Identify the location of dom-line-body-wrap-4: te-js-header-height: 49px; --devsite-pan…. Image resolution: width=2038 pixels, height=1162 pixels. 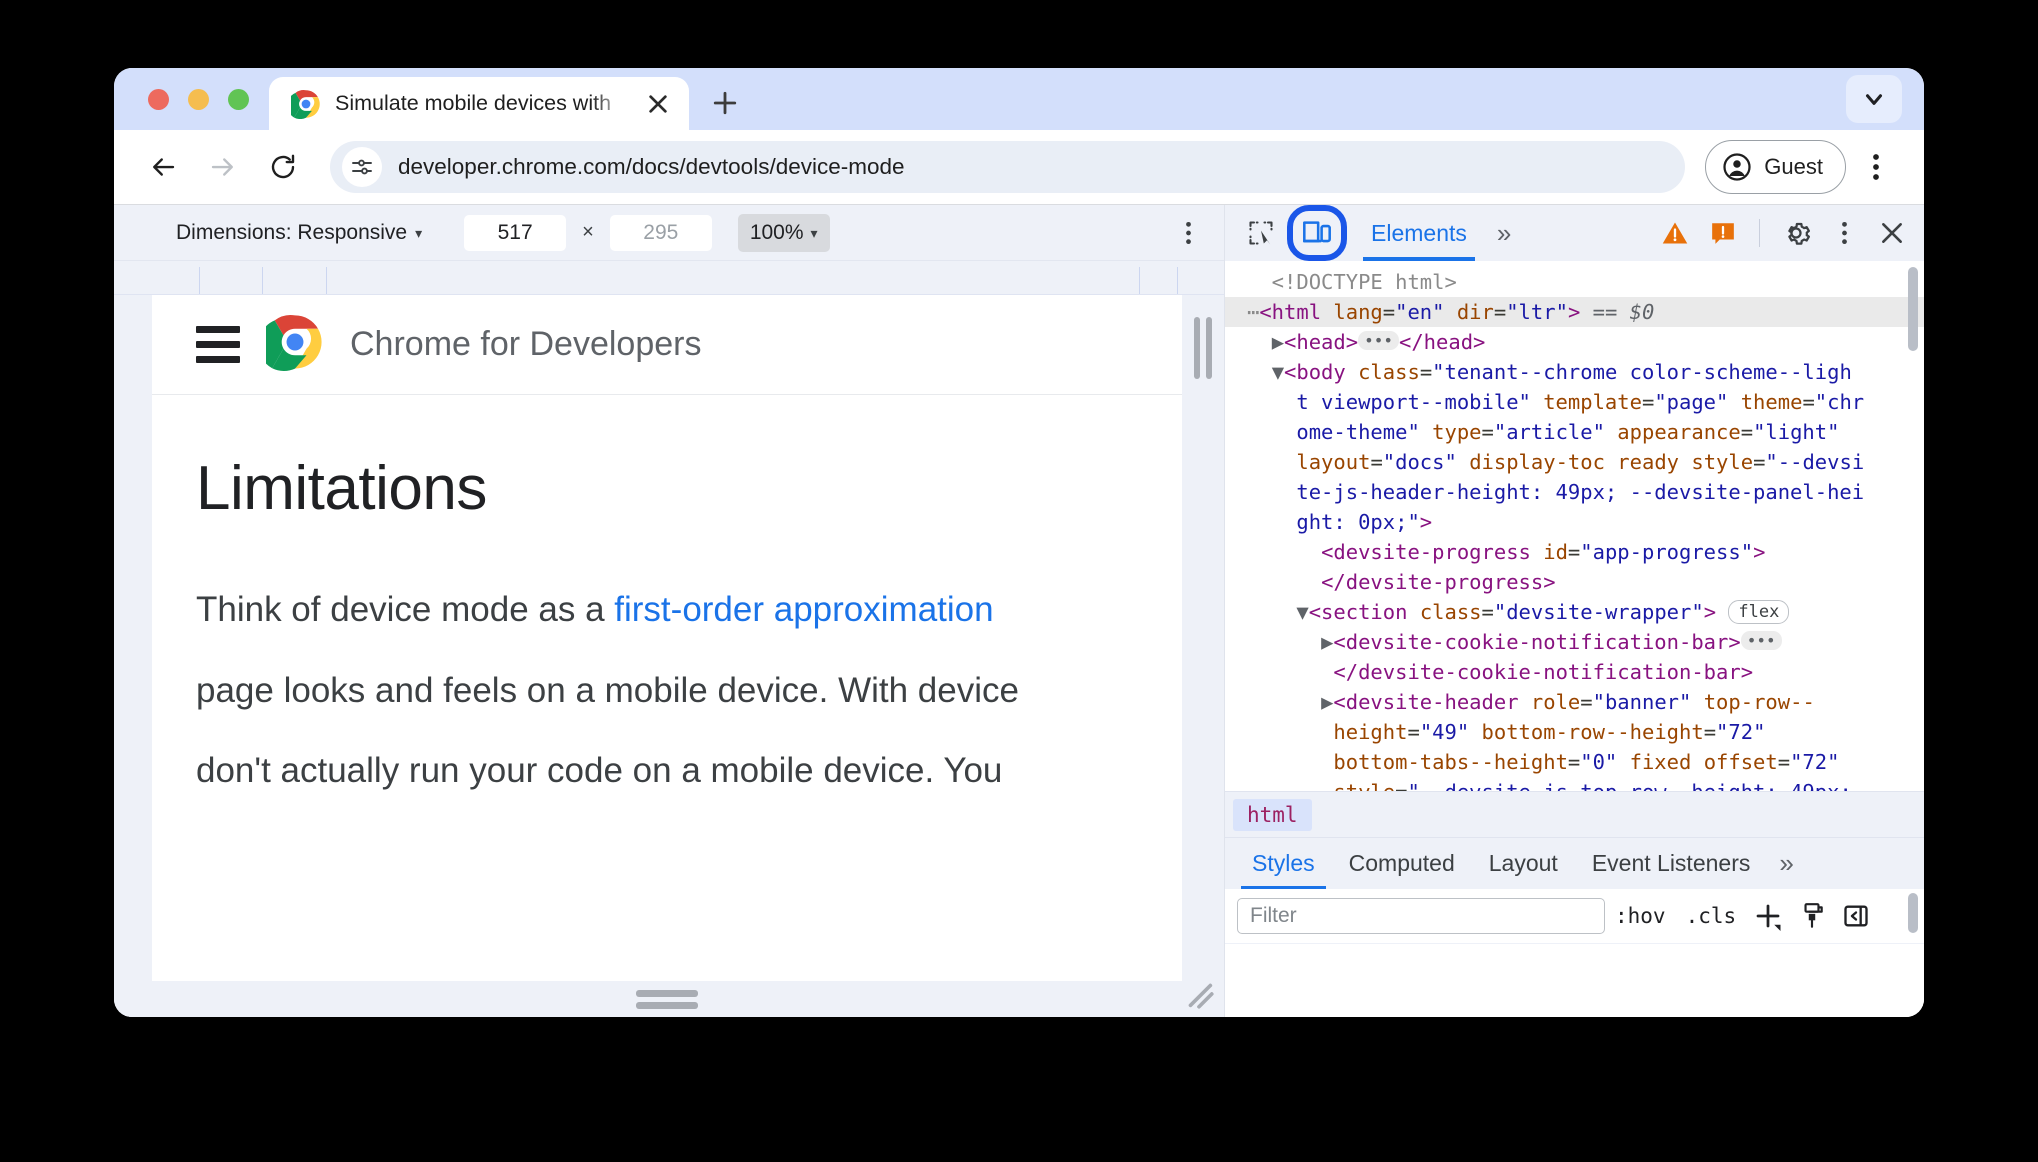
(1580, 492).